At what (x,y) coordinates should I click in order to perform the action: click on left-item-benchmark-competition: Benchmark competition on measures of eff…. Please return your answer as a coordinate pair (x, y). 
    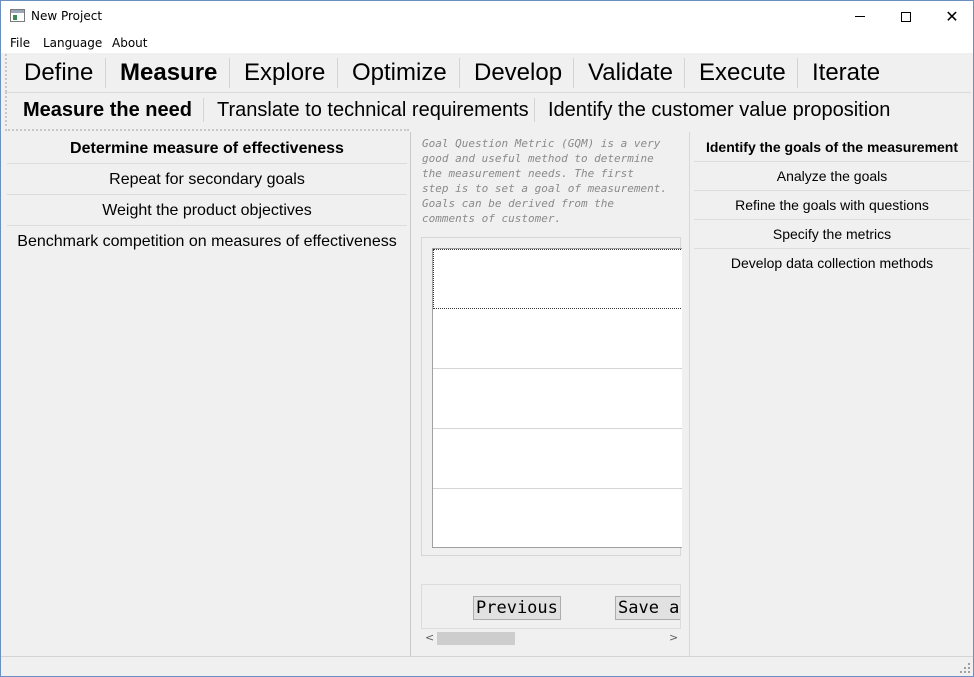
    Looking at the image, I should click on (207, 241).